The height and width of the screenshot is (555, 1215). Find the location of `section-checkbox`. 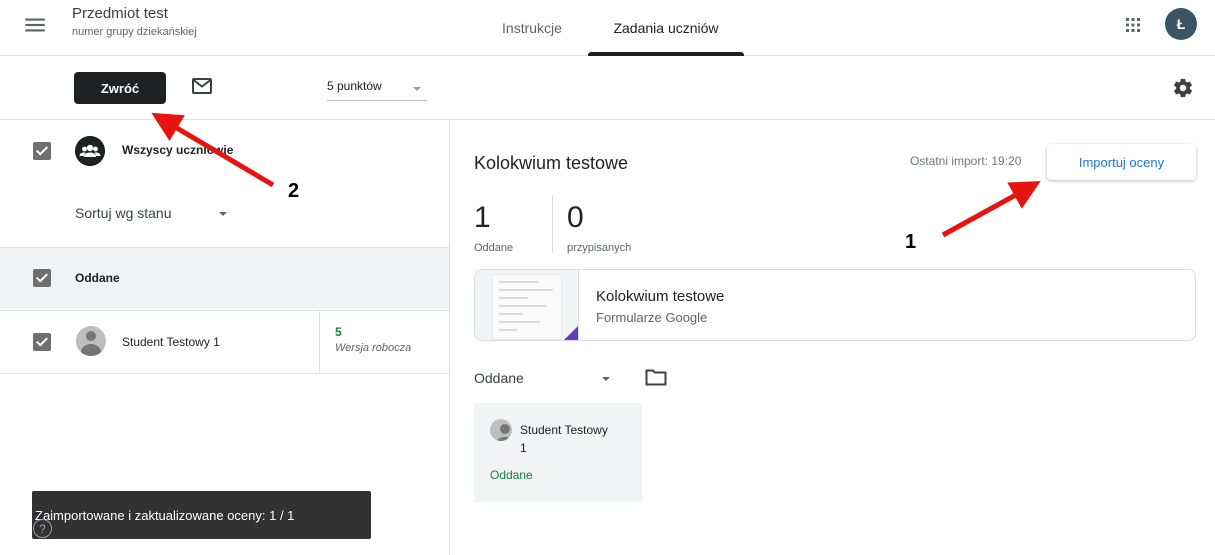

section-checkbox is located at coordinates (42, 278).